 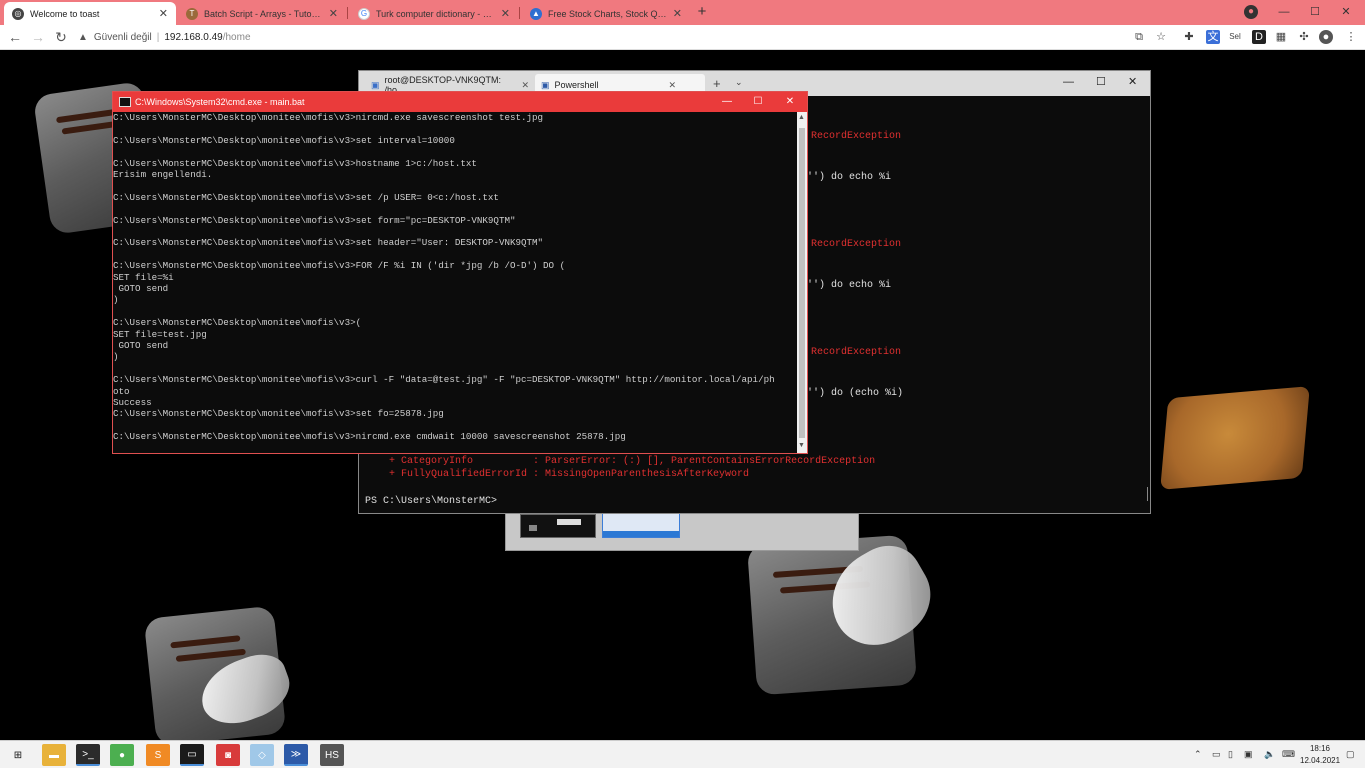 What do you see at coordinates (1230, 754) in the screenshot?
I see `battery-icon: ▯` at bounding box center [1230, 754].